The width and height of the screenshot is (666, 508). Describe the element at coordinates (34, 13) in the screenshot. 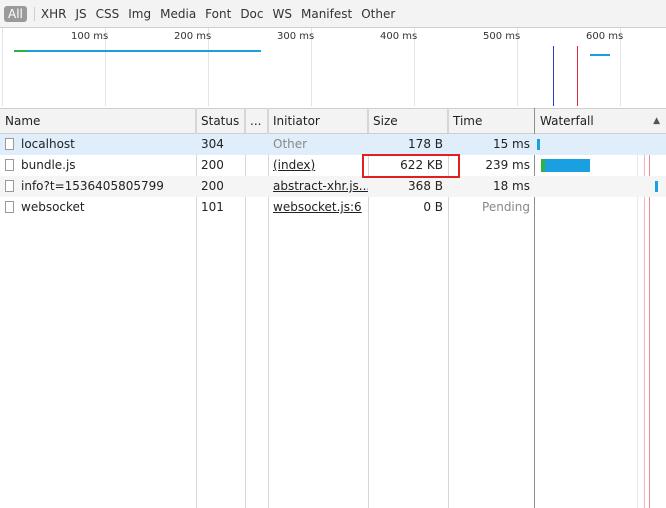

I see `filter-separator` at that location.